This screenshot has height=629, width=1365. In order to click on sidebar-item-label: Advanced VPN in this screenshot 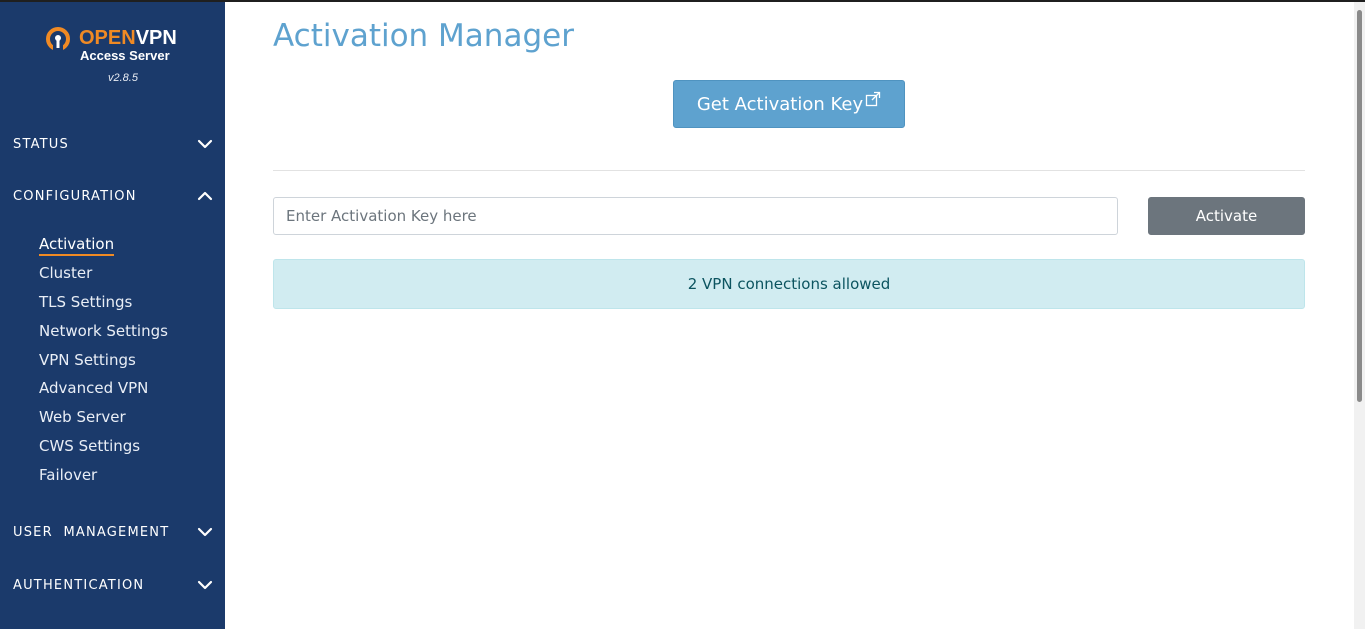, I will do `click(94, 388)`.